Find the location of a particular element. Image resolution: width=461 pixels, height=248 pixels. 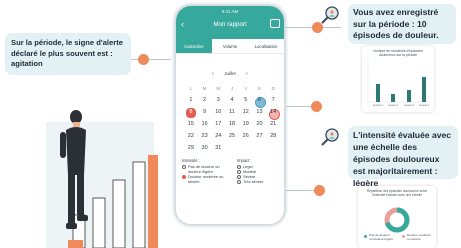

person-climbing-bars-illustration is located at coordinates (109, 179).